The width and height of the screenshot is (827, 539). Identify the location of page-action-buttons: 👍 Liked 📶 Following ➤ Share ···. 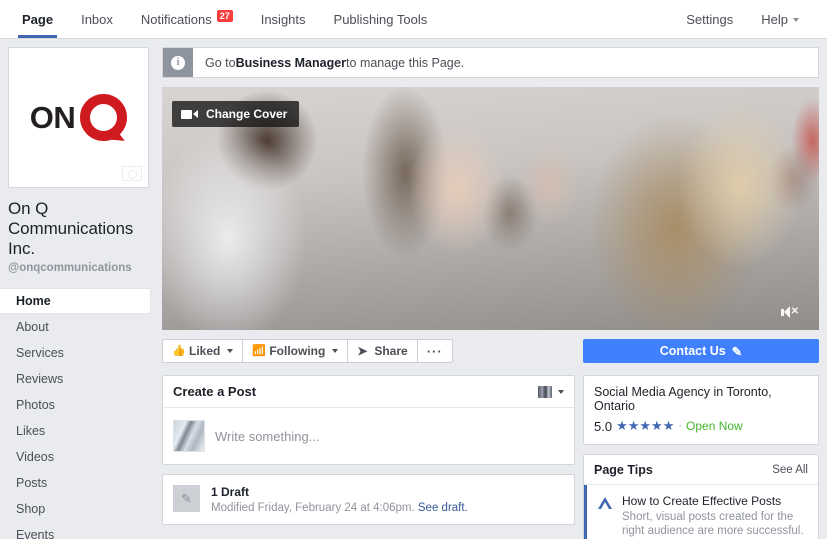
(307, 351).